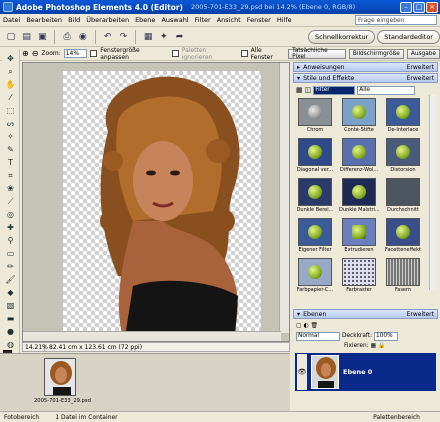 This screenshot has width=440, height=422. What do you see at coordinates (145, 20) in the screenshot?
I see `menu-ebene: Ebene` at bounding box center [145, 20].